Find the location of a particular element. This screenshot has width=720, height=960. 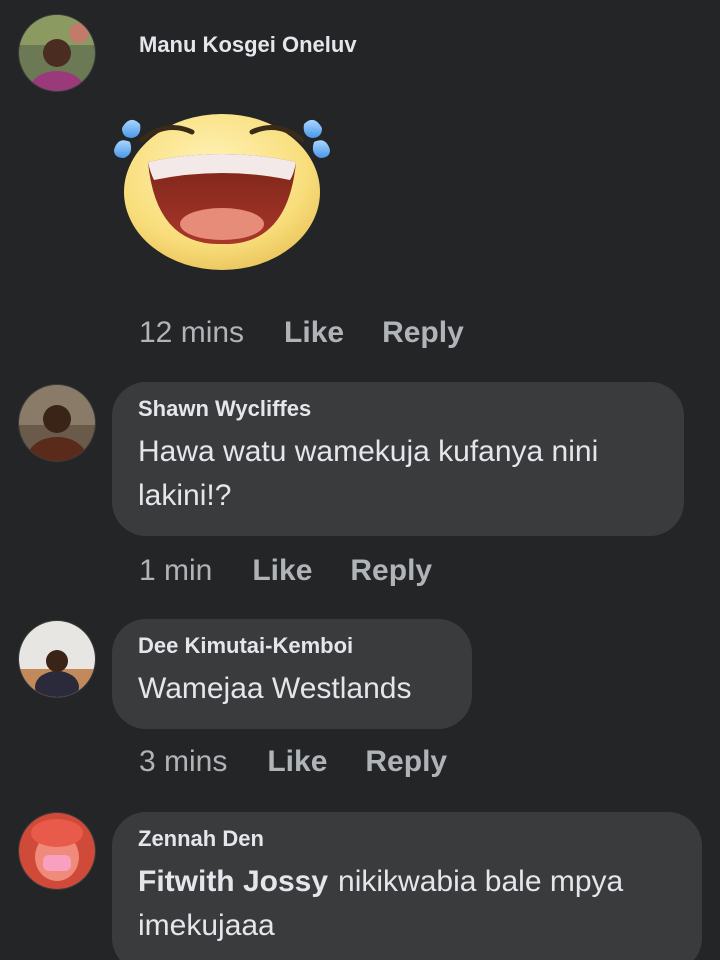

laughing-tears-emoji-icon is located at coordinates (222, 192).